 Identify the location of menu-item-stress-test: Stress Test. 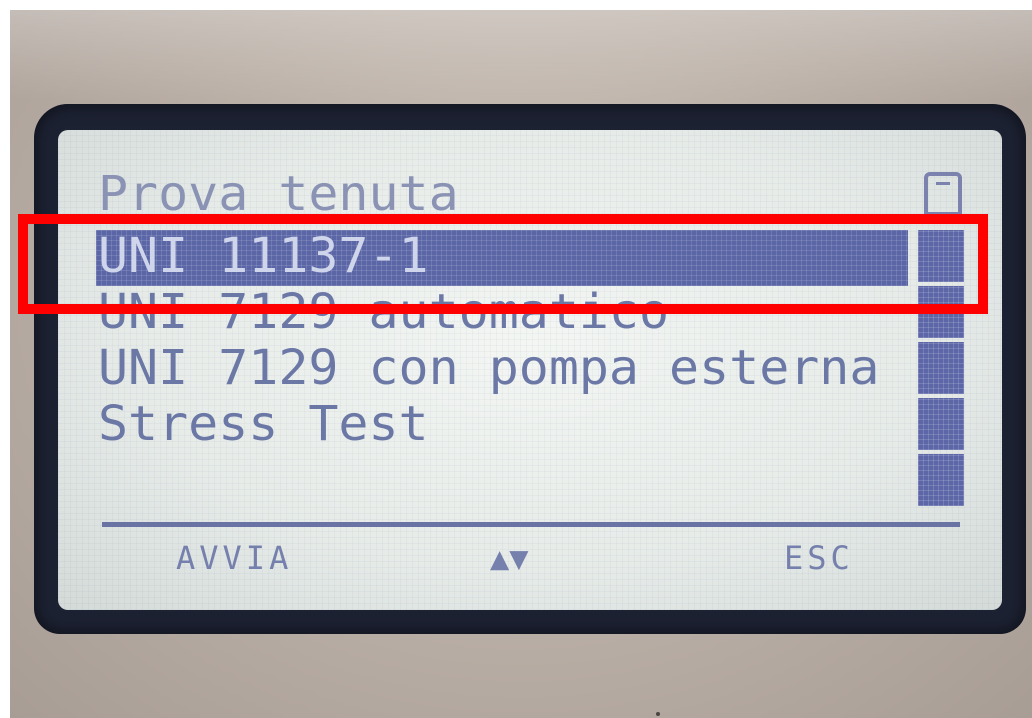
(263, 427).